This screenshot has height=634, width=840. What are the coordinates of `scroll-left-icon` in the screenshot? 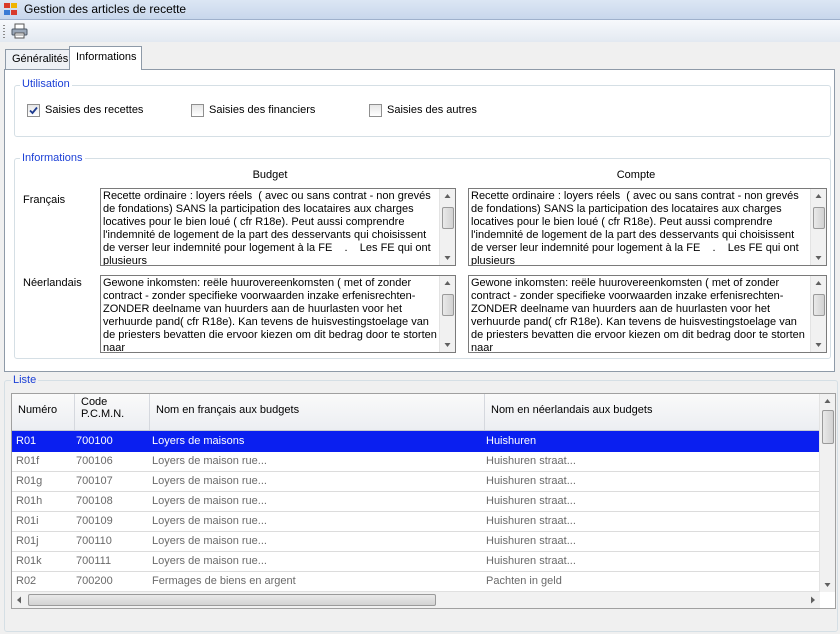 It's located at (19, 600).